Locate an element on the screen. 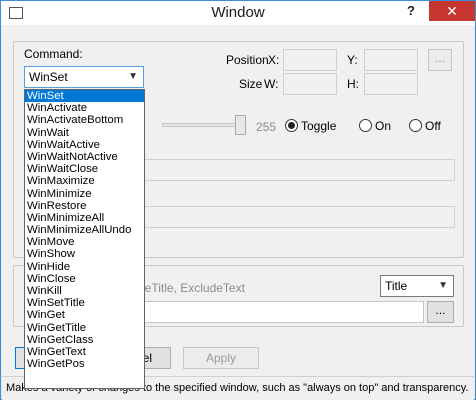 This screenshot has height=400, width=476. dropdown-item: WinActivate is located at coordinates (84, 108).